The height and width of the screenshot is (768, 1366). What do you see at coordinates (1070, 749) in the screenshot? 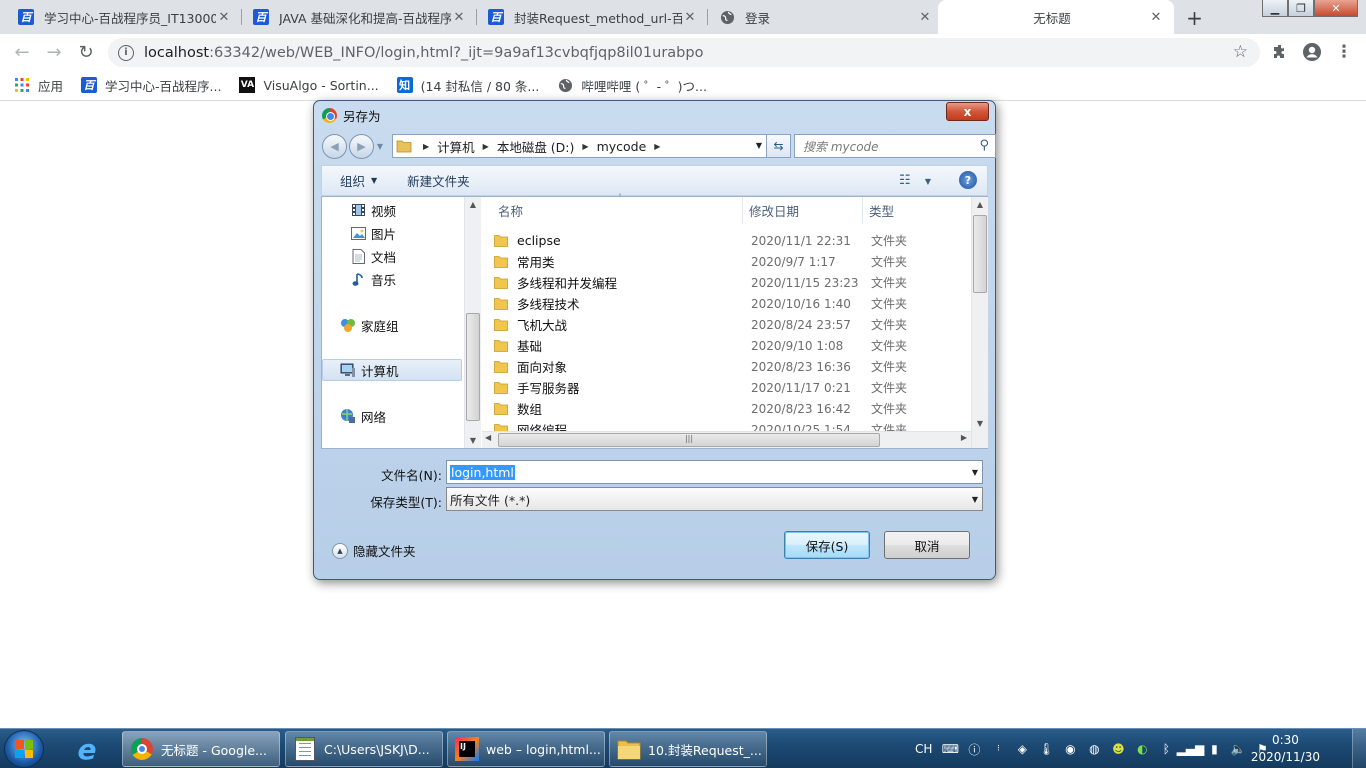
I see `chrome-tray-icon: ◉` at bounding box center [1070, 749].